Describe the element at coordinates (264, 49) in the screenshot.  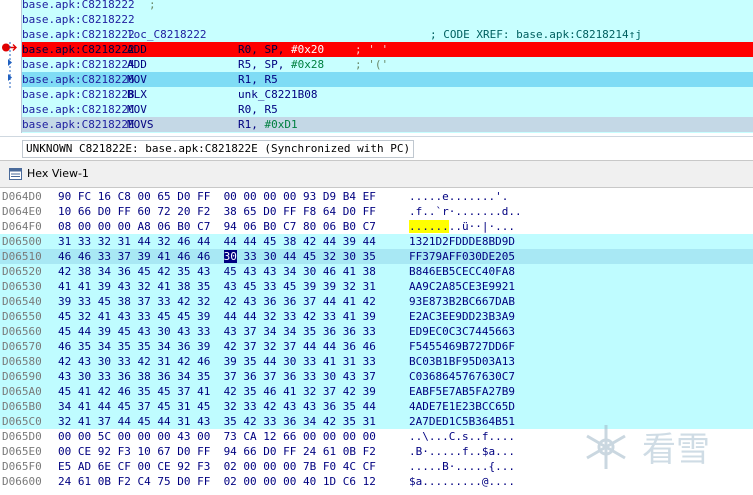
I see `operand-text: R0, SP,` at that location.